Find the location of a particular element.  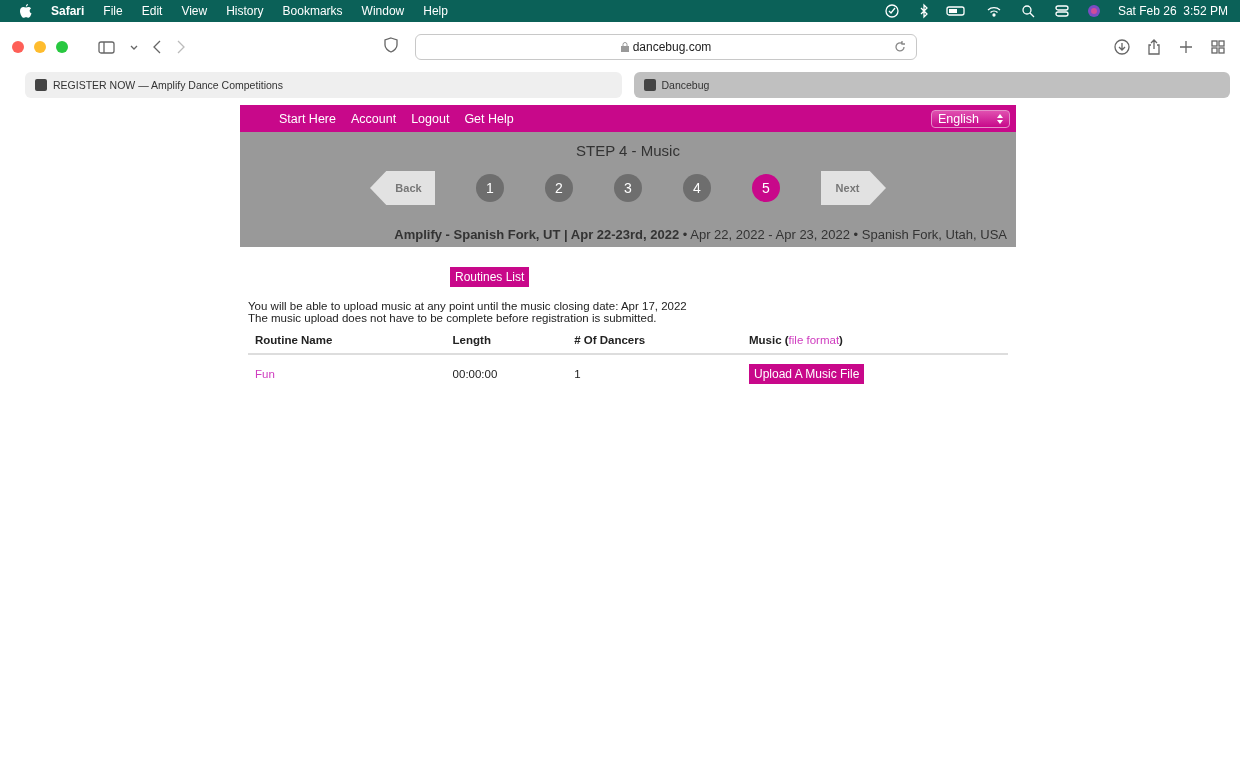

app-menu: Safari is located at coordinates (68, 11).